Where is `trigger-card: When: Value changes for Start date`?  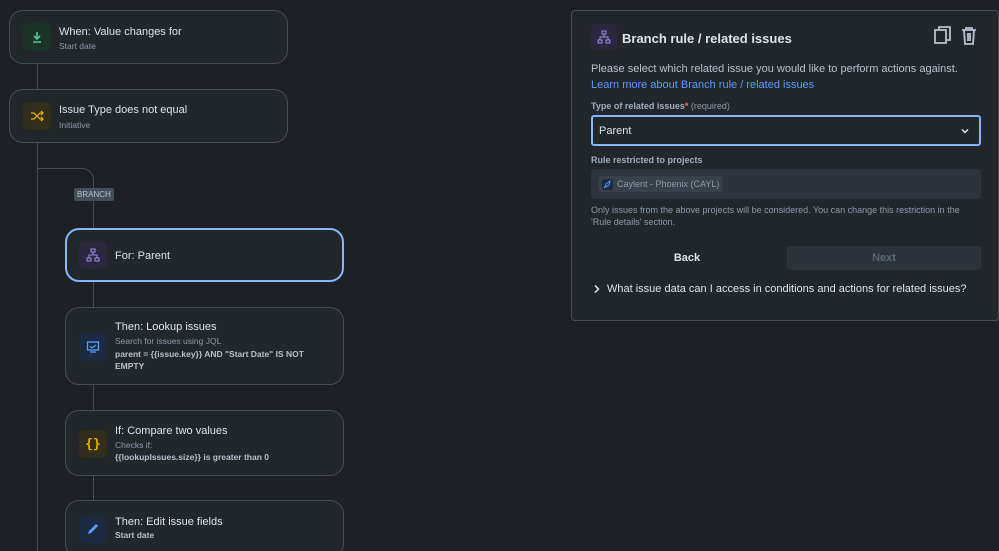
trigger-card: When: Value changes for Start date is located at coordinates (148, 37).